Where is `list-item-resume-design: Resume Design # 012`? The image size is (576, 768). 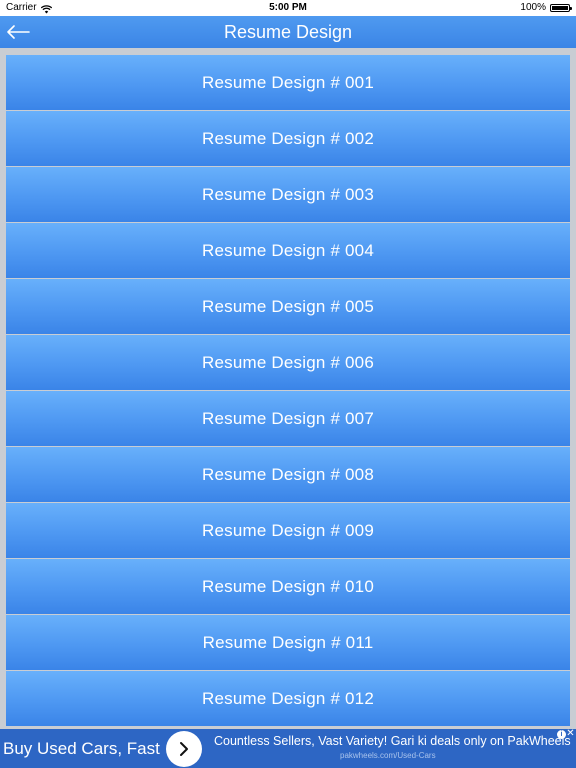
list-item-resume-design: Resume Design # 012 is located at coordinates (288, 698).